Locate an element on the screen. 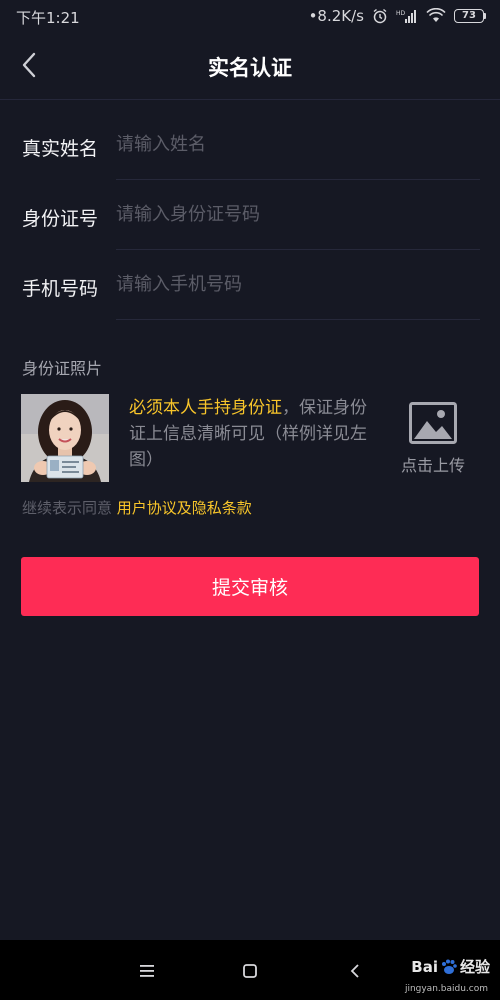 The width and height of the screenshot is (500, 1000). phone-input is located at coordinates (298, 284).